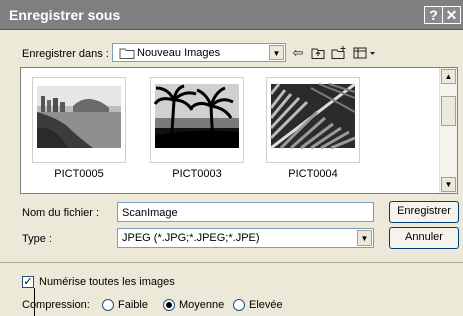 Image resolution: width=463 pixels, height=316 pixels. Describe the element at coordinates (65, 54) in the screenshot. I see `save-in-label: Enregistrer dans :` at that location.